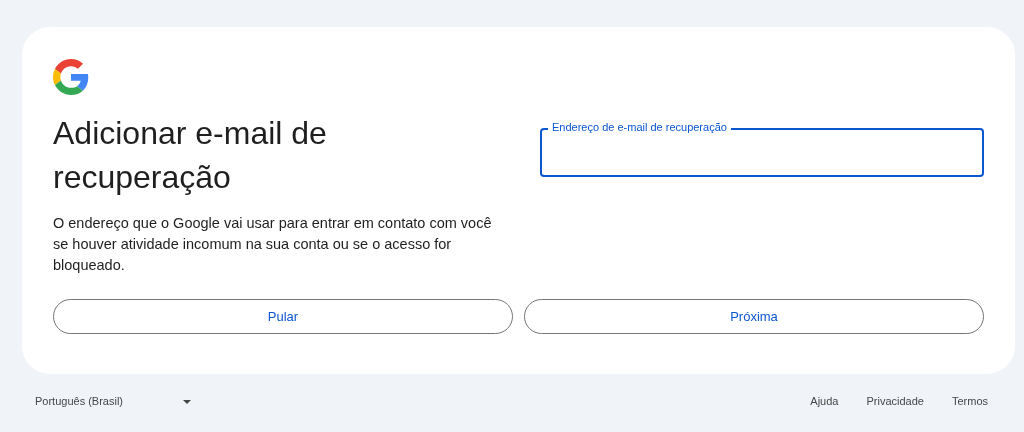  I want to click on footer-link: Termos, so click(969, 401).